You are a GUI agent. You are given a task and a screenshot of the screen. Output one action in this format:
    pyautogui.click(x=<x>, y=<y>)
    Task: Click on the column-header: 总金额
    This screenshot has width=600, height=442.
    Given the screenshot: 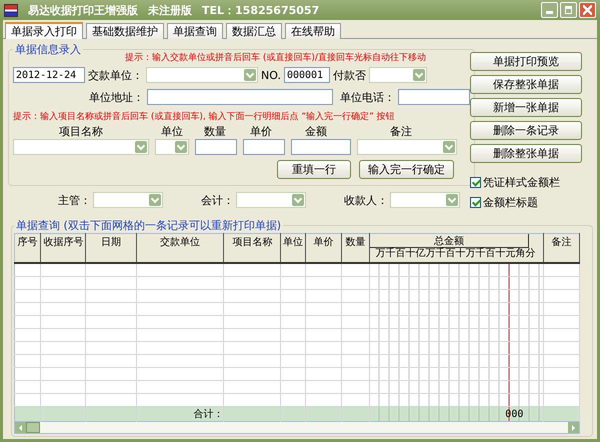 What is the action you would take?
    pyautogui.click(x=450, y=241)
    